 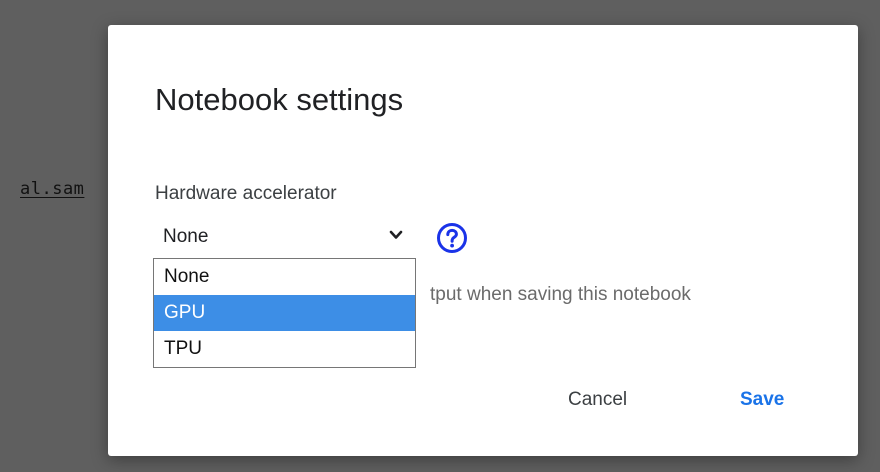 I want to click on help-circle-icon, so click(x=452, y=238).